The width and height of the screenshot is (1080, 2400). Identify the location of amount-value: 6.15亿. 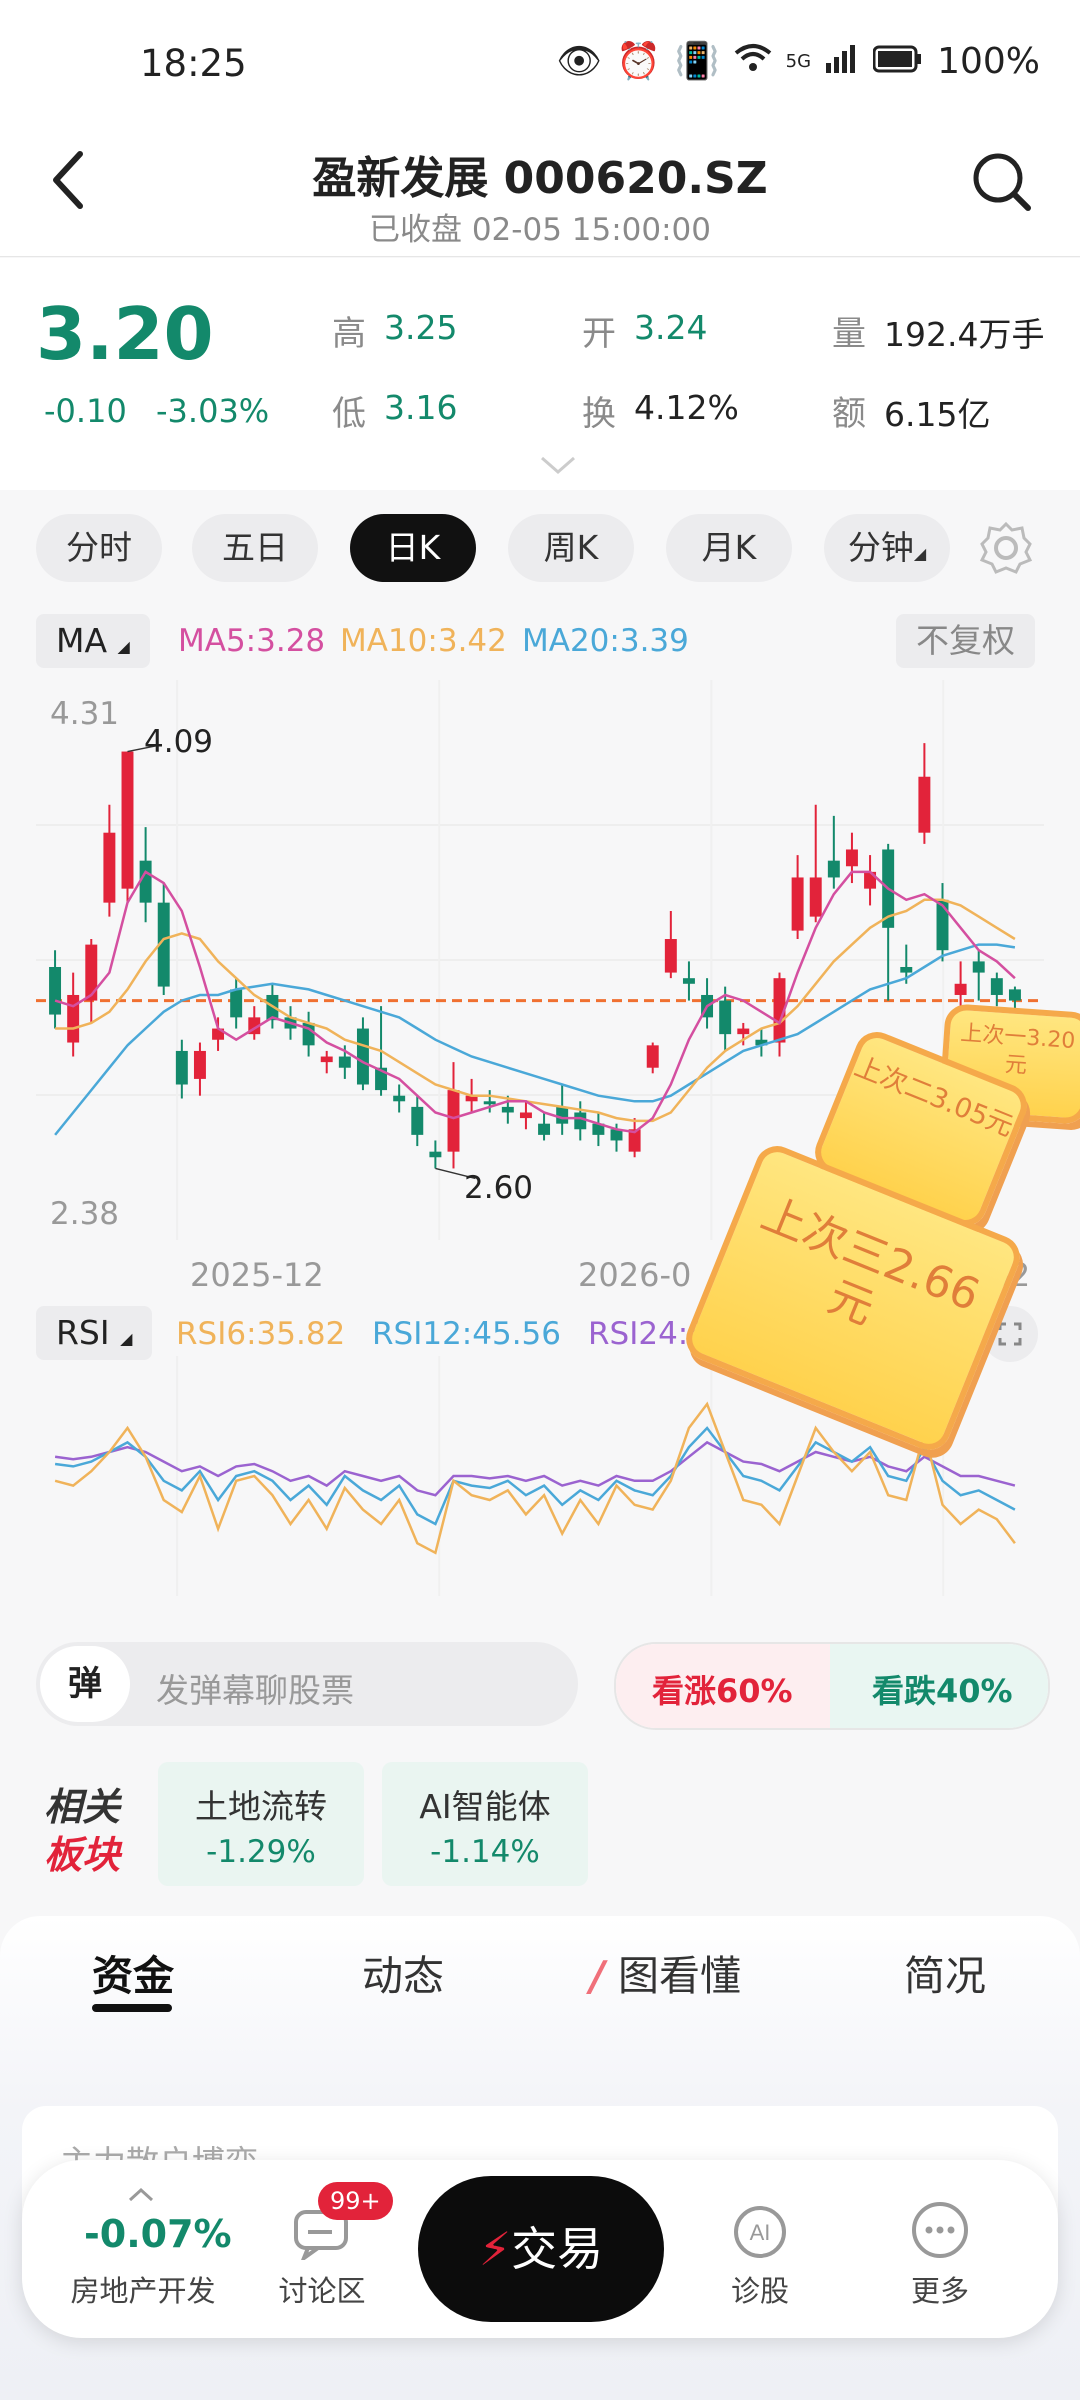
(937, 414).